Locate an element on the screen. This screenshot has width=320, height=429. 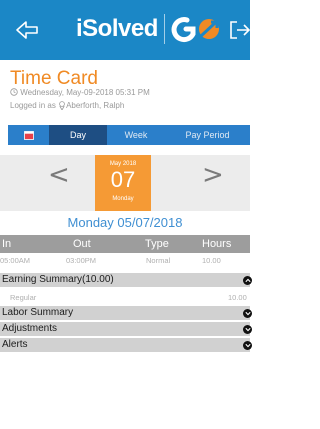
adjustments-section: Adjustments is located at coordinates (126, 329).